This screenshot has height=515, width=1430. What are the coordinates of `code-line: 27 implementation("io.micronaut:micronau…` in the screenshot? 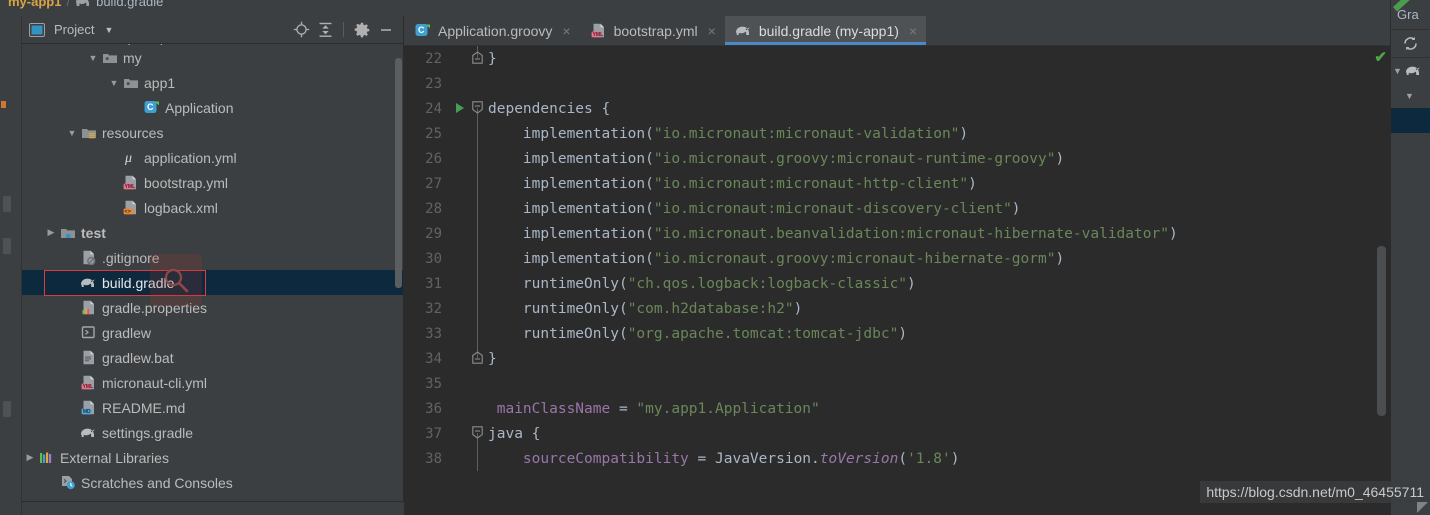 It's located at (897, 183).